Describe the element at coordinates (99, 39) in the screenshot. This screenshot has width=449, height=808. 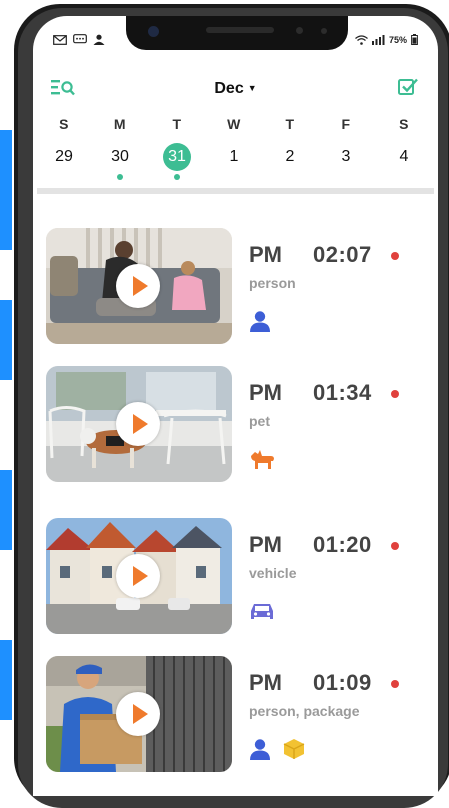
I see `account-icon` at that location.